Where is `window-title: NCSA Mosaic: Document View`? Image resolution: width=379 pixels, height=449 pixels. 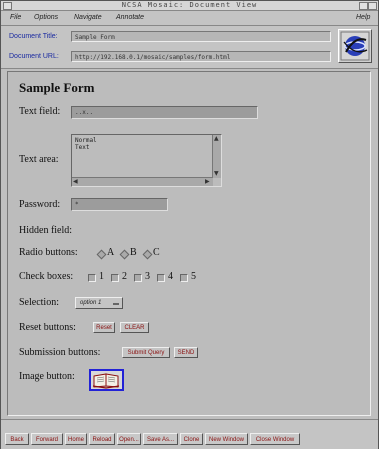
window-title: NCSA Mosaic: Document View is located at coordinates (189, 5).